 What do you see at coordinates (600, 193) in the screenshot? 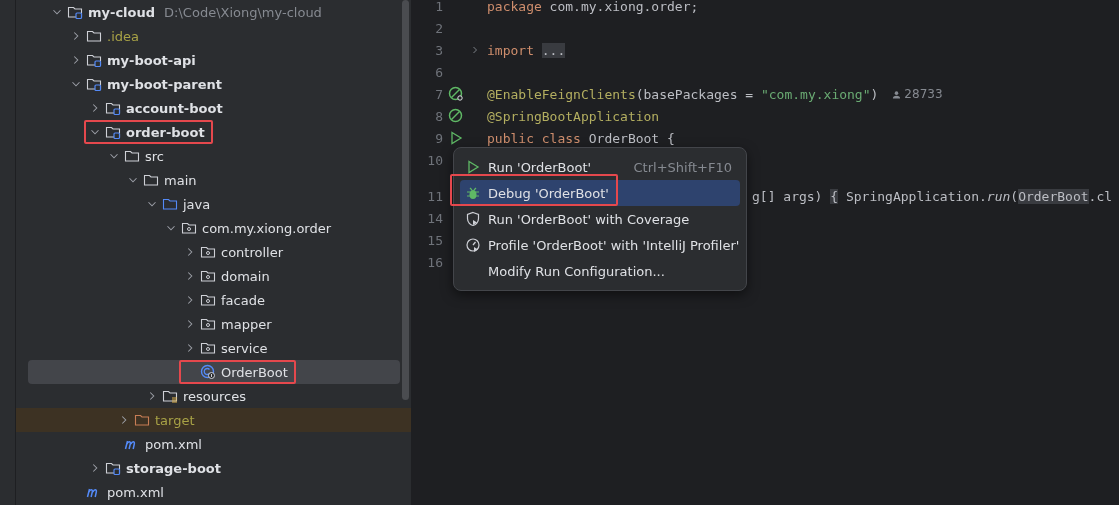
I see `menu-item: Debug 'OrderBoot'` at bounding box center [600, 193].